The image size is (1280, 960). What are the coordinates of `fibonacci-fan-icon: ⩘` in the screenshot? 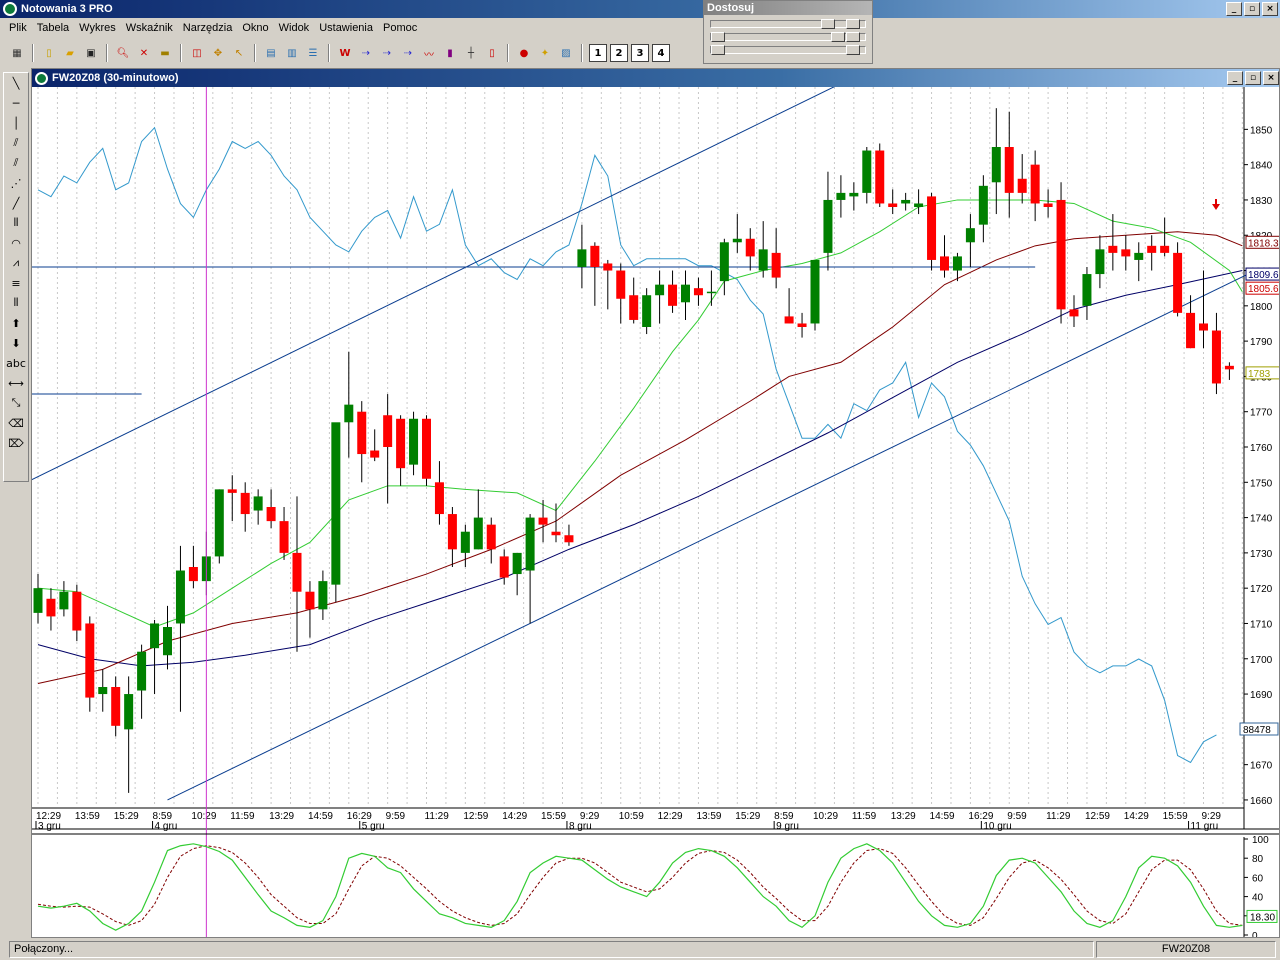 It's located at (16, 263).